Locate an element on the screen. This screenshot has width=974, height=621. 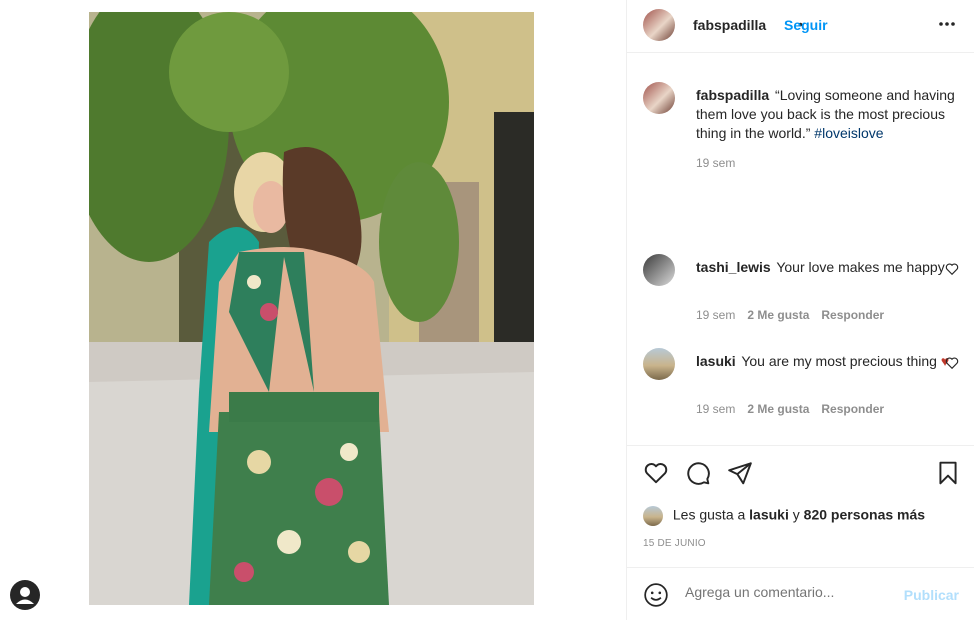
likes-user: lasuki is located at coordinates (769, 515).